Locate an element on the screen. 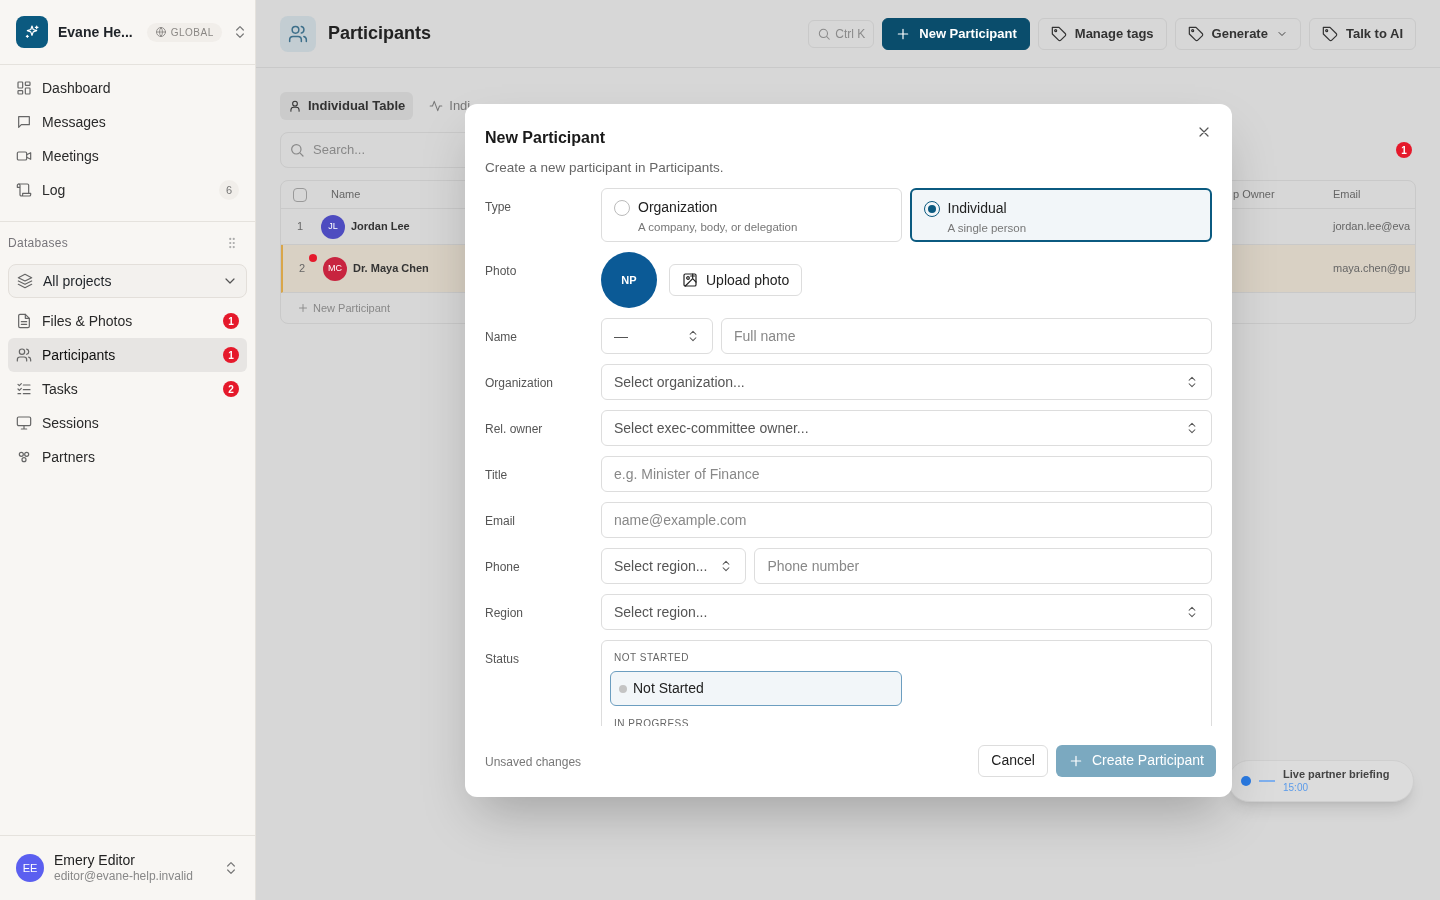 This screenshot has width=1440, height=900. scroll-icon is located at coordinates (24, 190).